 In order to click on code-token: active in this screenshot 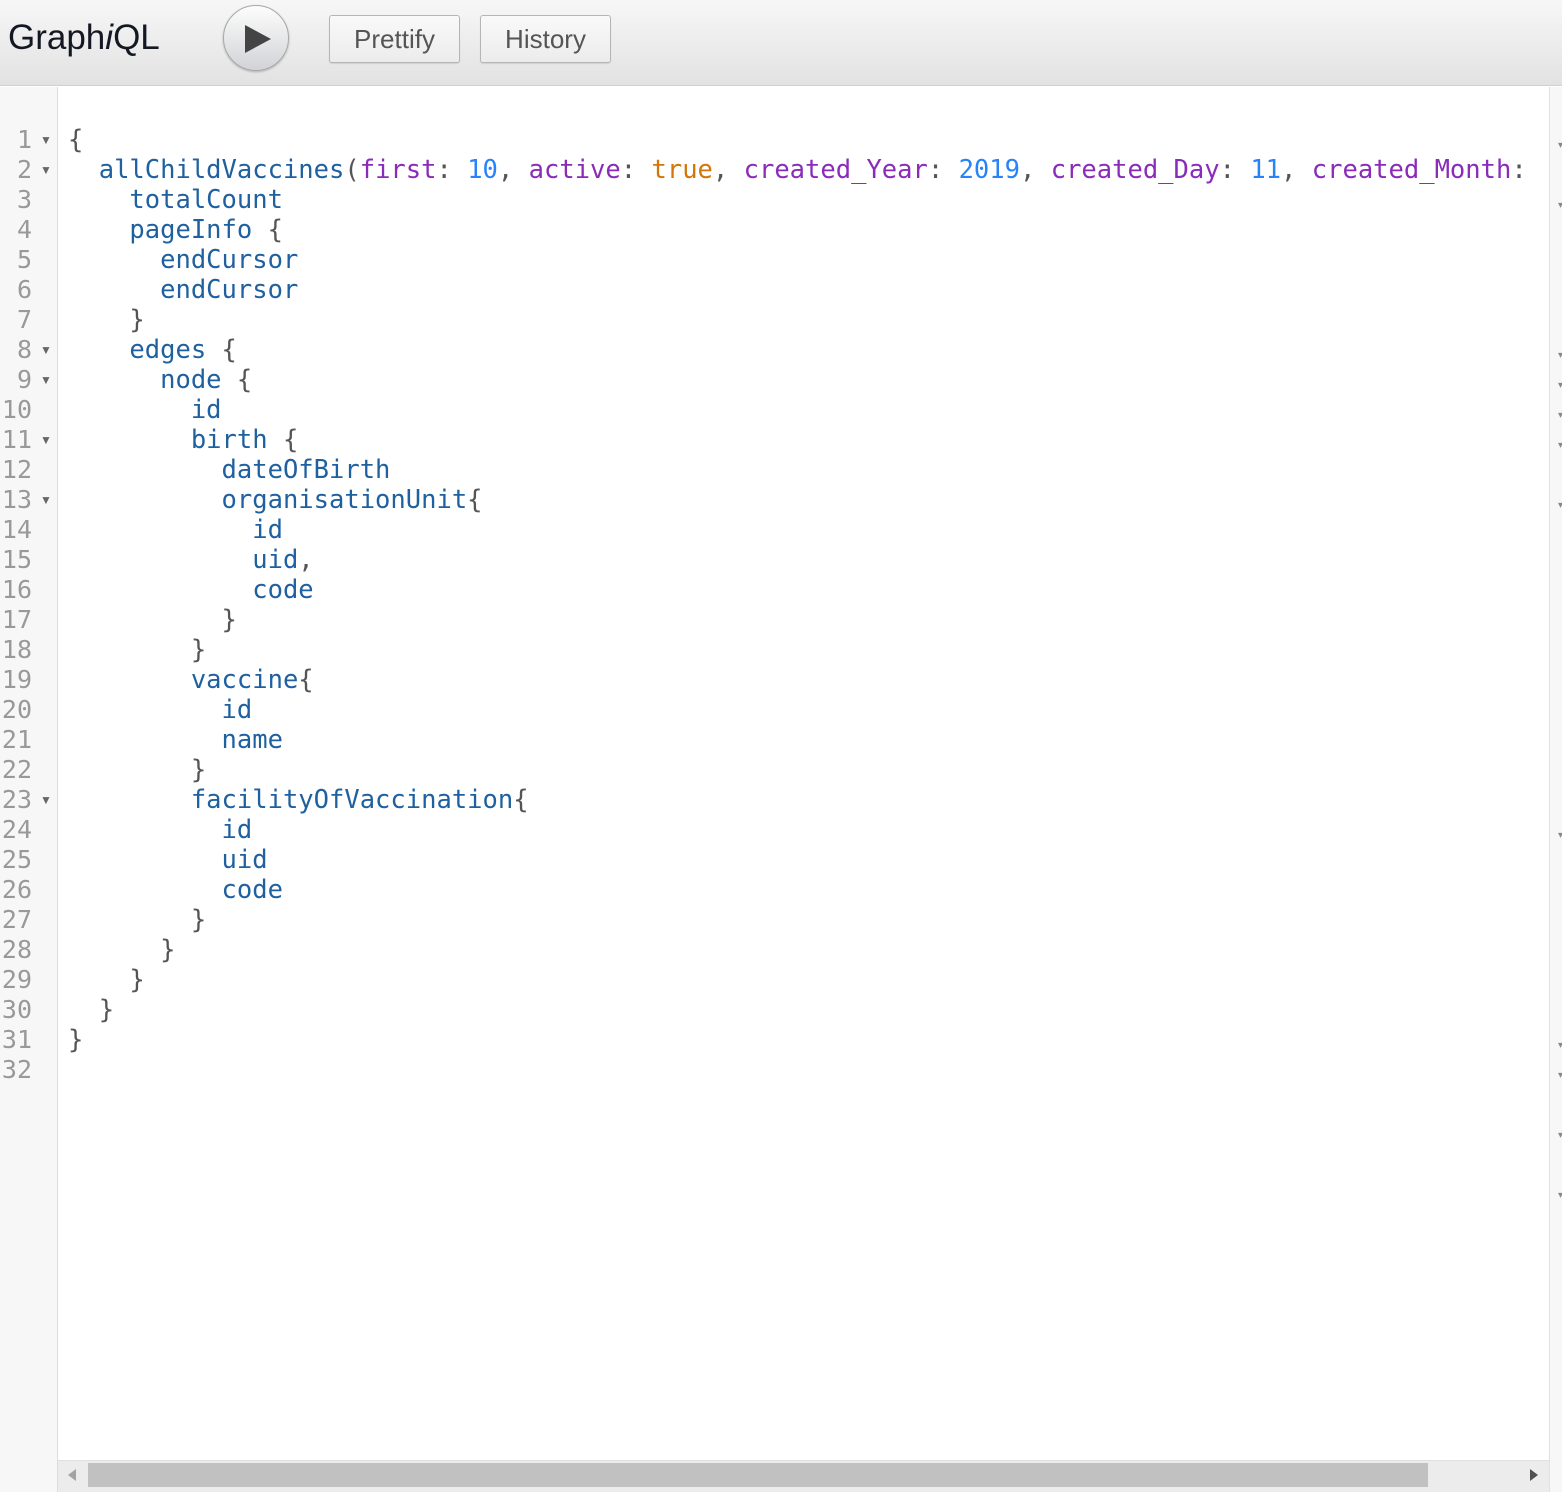, I will do `click(574, 170)`.